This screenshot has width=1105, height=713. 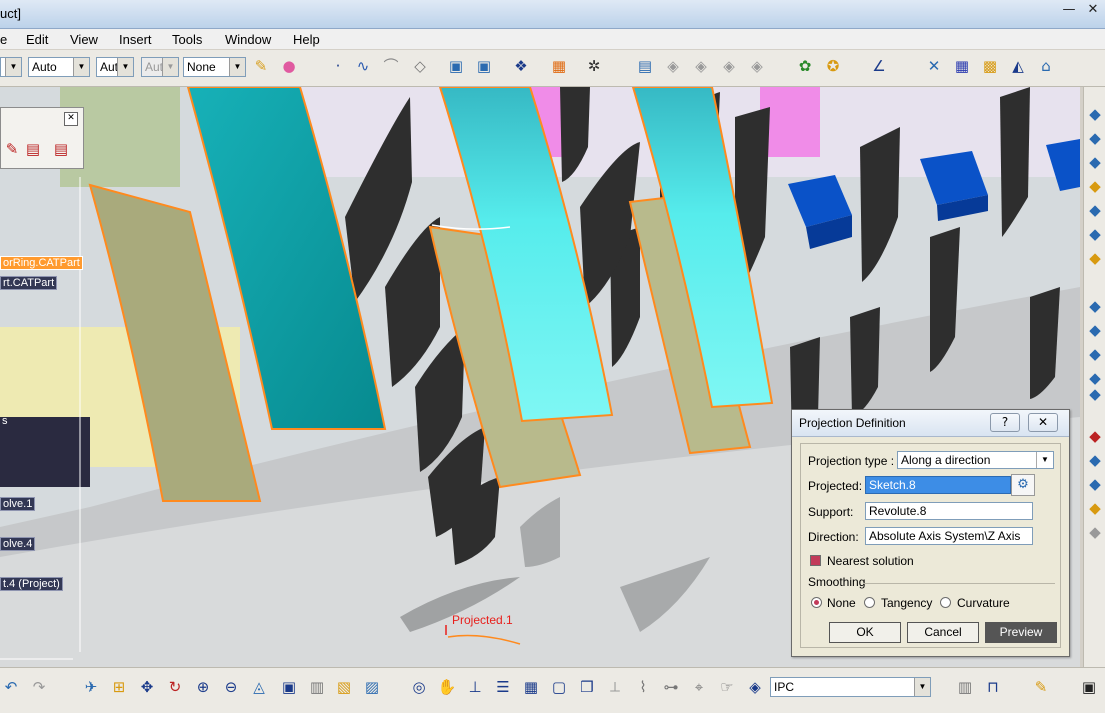 What do you see at coordinates (1094, 114) in the screenshot?
I see `vert-tool-icon-1: ◆` at bounding box center [1094, 114].